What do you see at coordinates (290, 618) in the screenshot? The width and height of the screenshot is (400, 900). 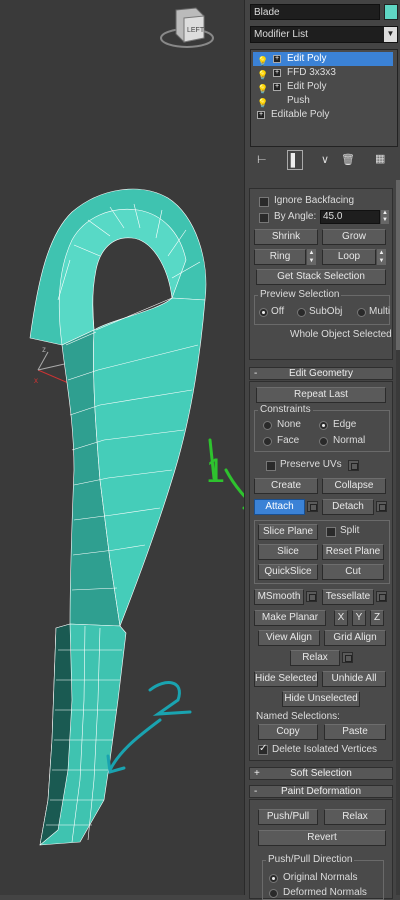 I see `make-planar-button: Make Planar` at bounding box center [290, 618].